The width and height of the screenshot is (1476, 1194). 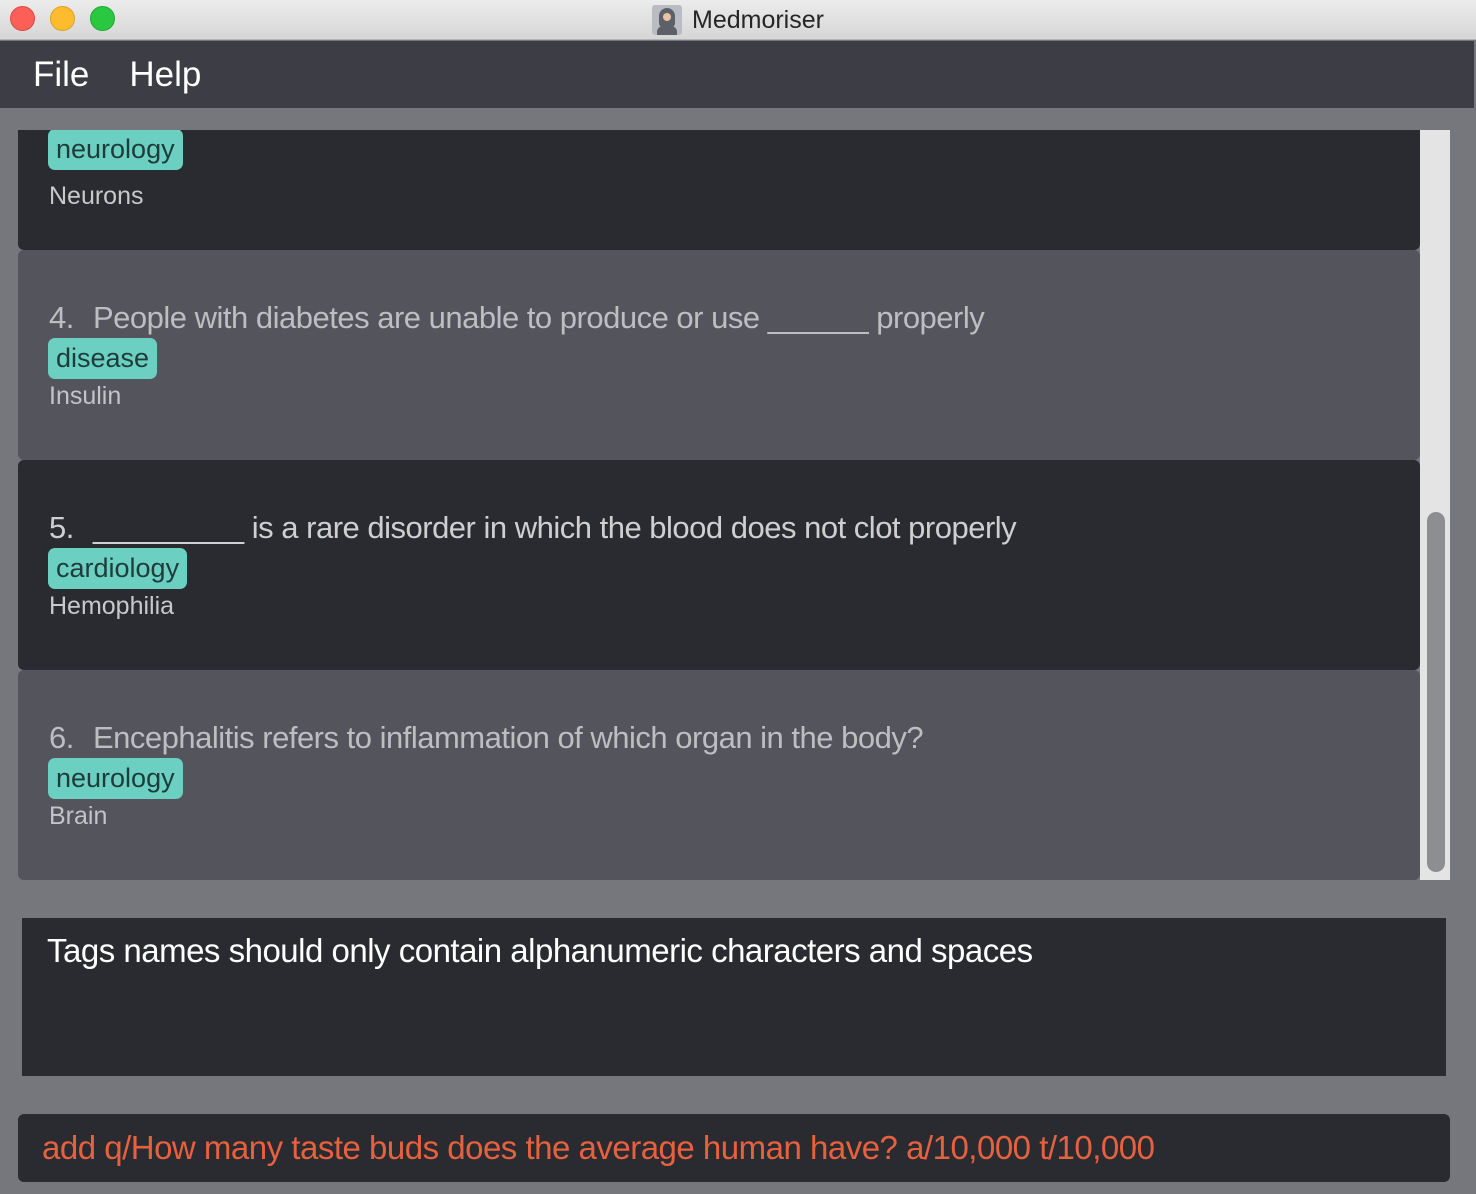 I want to click on menu-help: Help, so click(x=165, y=75).